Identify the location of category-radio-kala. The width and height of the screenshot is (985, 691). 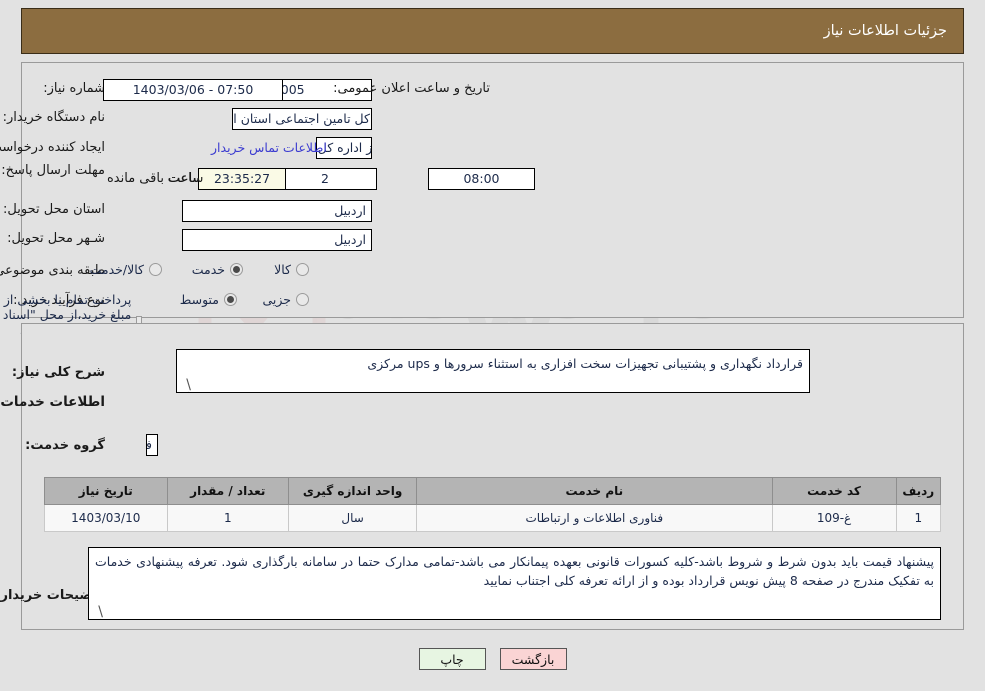
(302, 269).